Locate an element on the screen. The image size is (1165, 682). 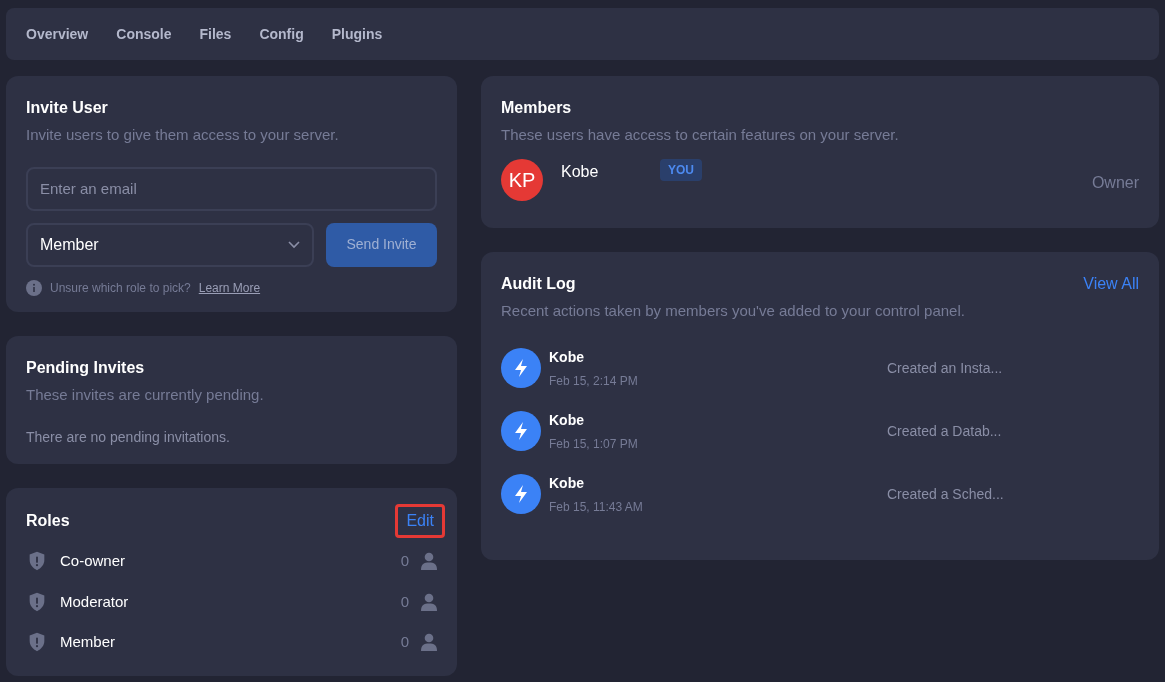
role-name: Member is located at coordinates (88, 642).